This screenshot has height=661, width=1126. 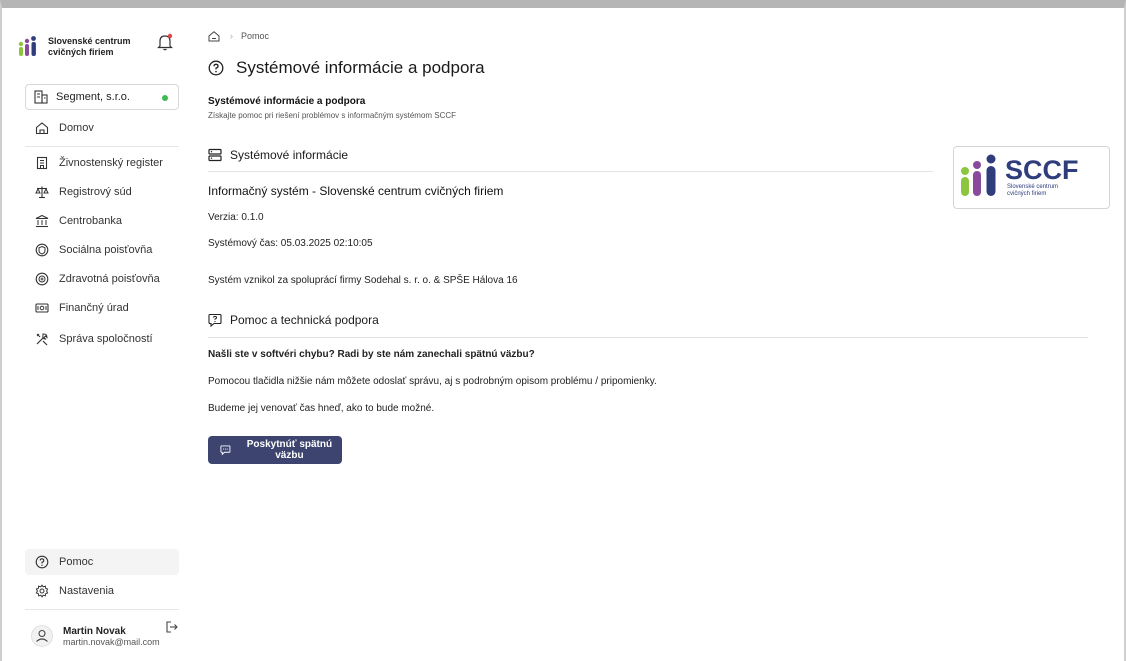 What do you see at coordinates (102, 128) in the screenshot?
I see `sidebar-item-domov: Domov` at bounding box center [102, 128].